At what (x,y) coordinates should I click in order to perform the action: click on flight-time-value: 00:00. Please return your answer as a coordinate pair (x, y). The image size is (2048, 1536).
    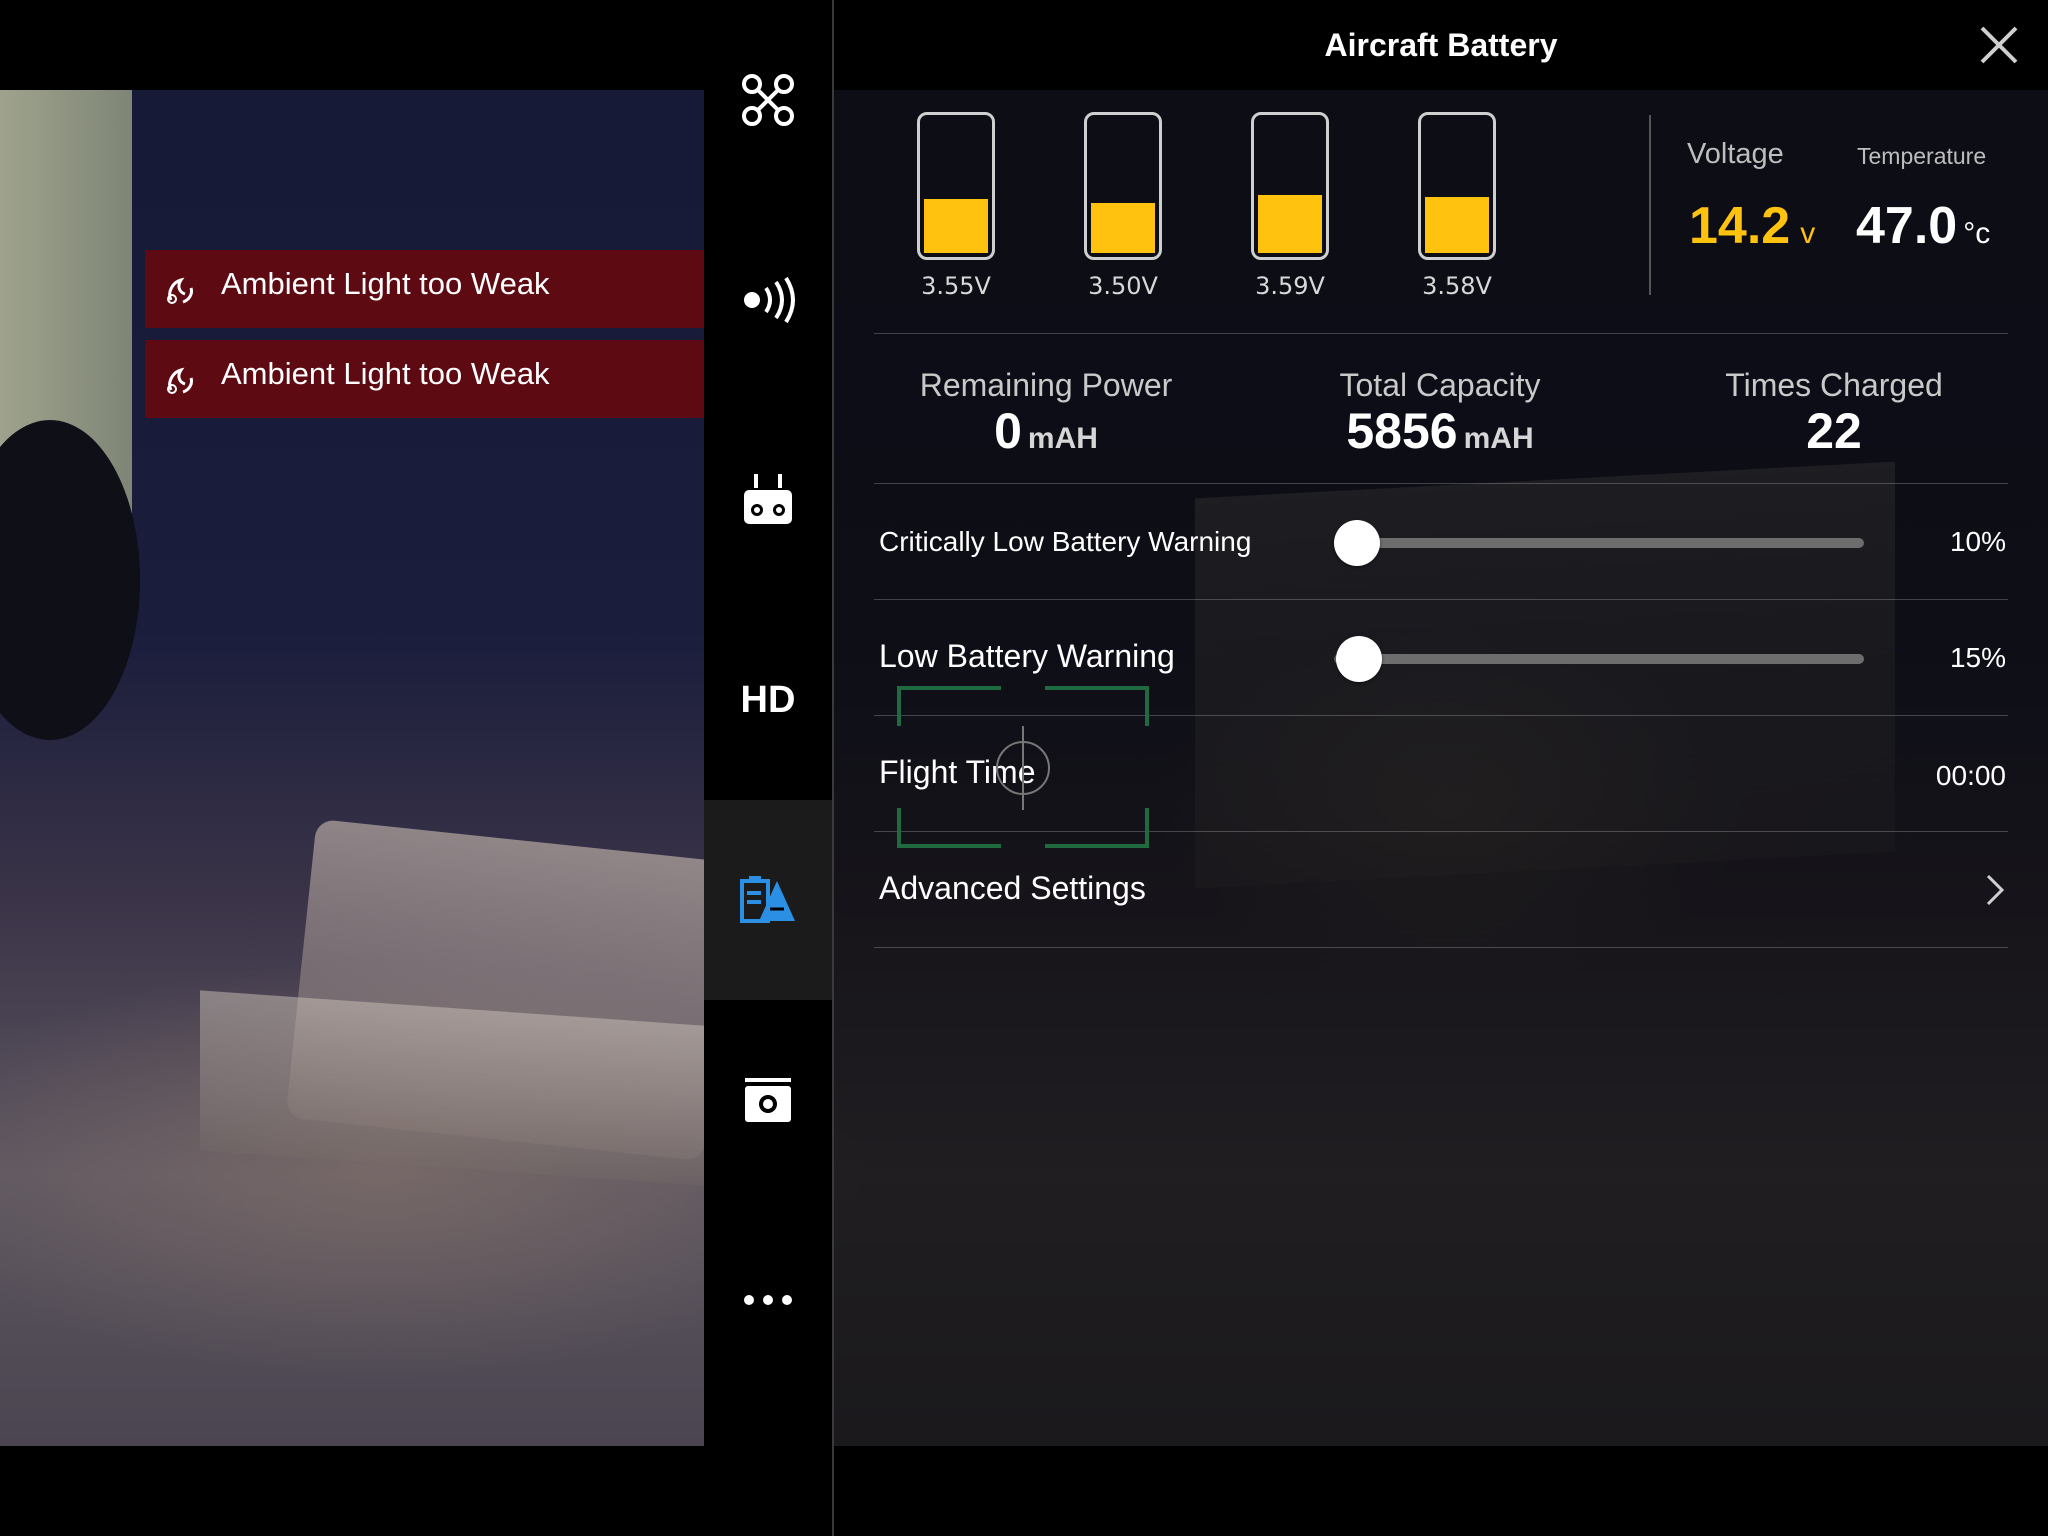
    Looking at the image, I should click on (1970, 775).